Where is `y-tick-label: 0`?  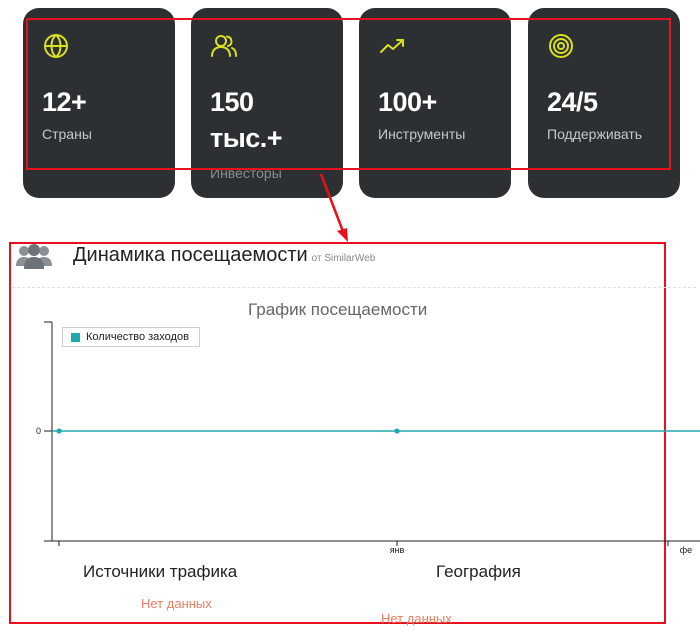
y-tick-label: 0 is located at coordinates (38, 431).